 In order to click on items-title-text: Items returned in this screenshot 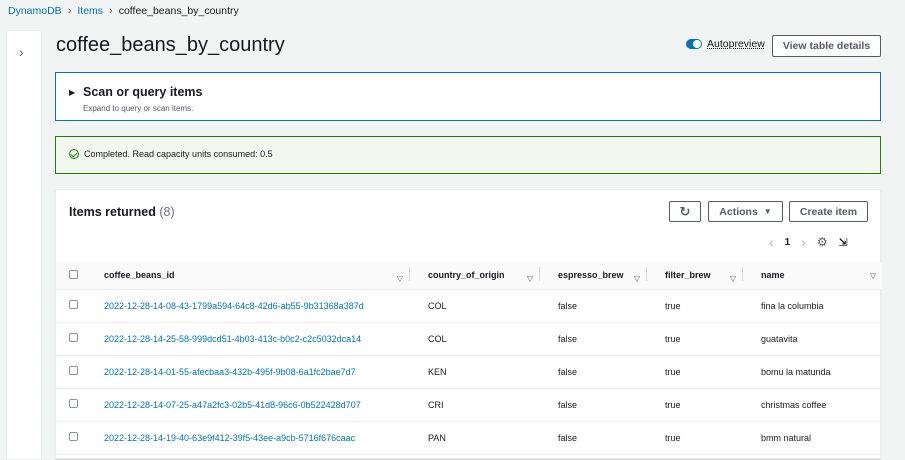, I will do `click(112, 212)`.